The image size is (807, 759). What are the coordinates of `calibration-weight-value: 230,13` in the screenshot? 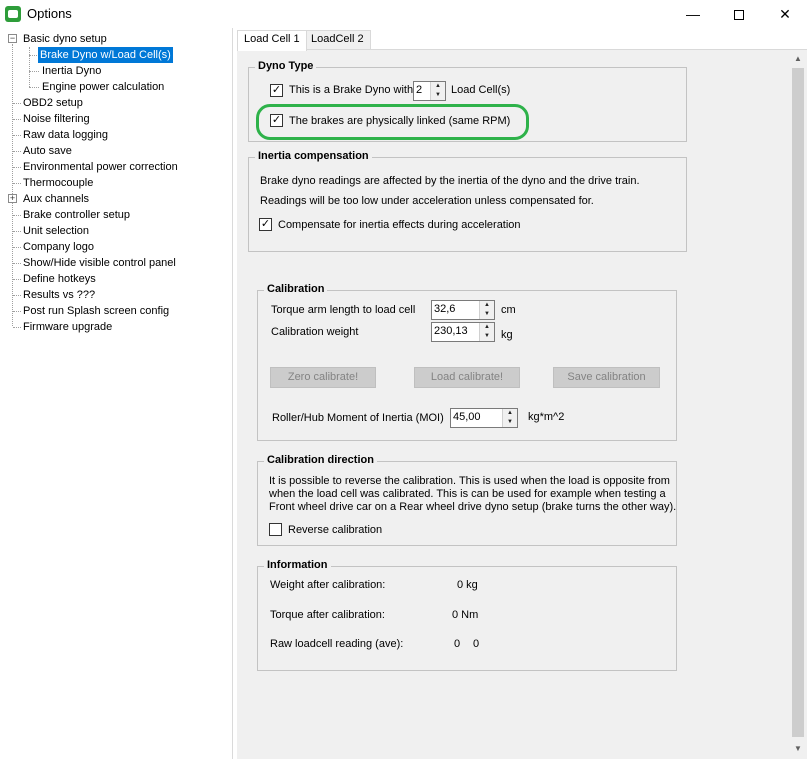 It's located at (451, 331).